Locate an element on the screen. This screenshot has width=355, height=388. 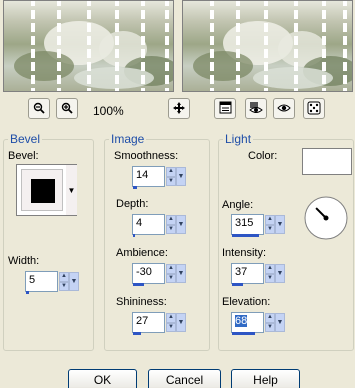
result-preview is located at coordinates (267, 46).